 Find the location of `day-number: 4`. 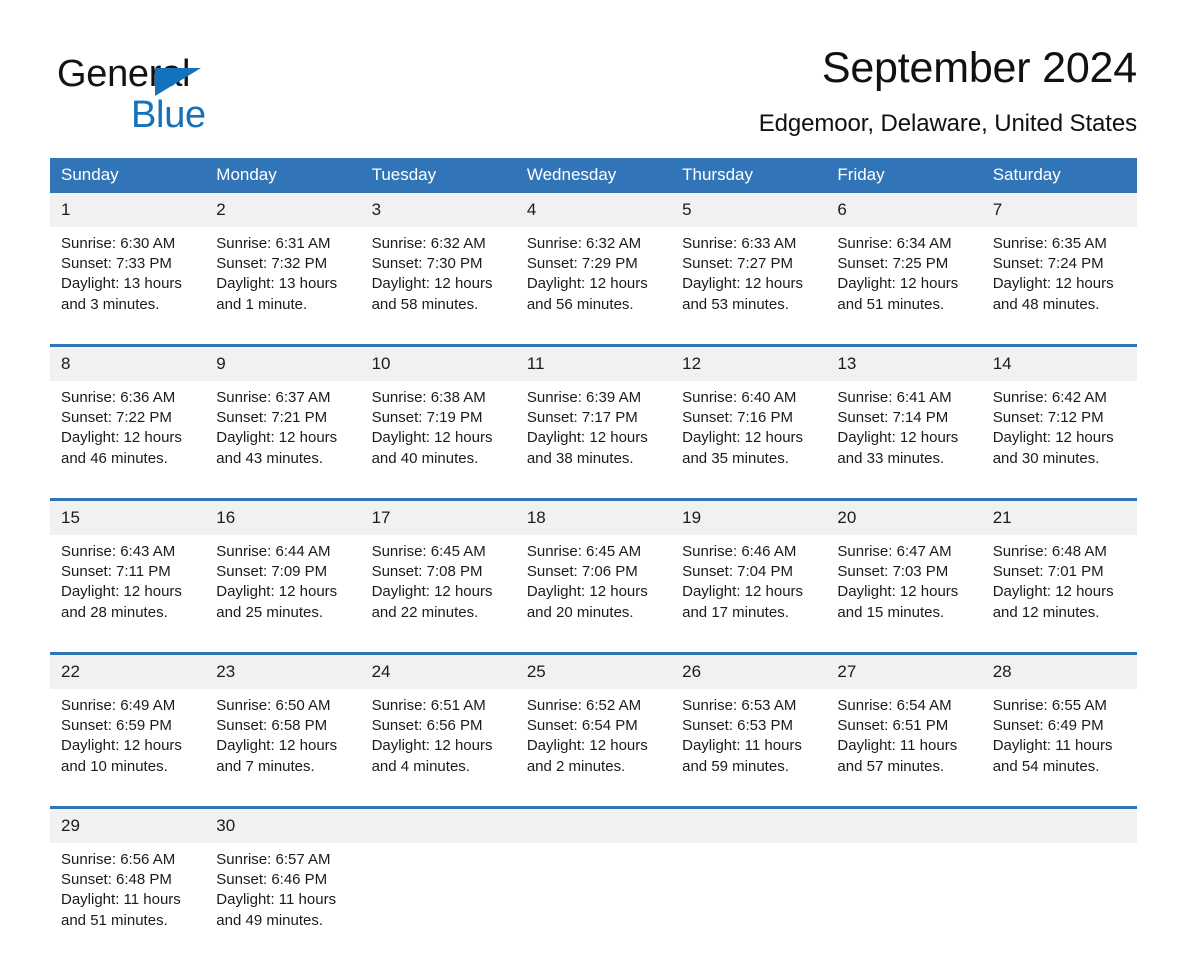

day-number: 4 is located at coordinates (593, 210).